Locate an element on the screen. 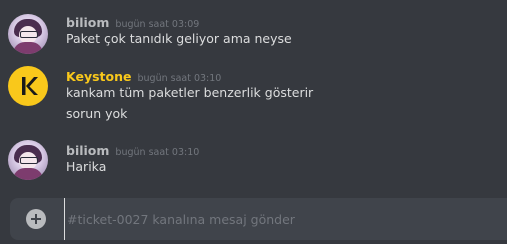  message-text: kankam tüm paketler benzerlik gösterir is located at coordinates (190, 92).